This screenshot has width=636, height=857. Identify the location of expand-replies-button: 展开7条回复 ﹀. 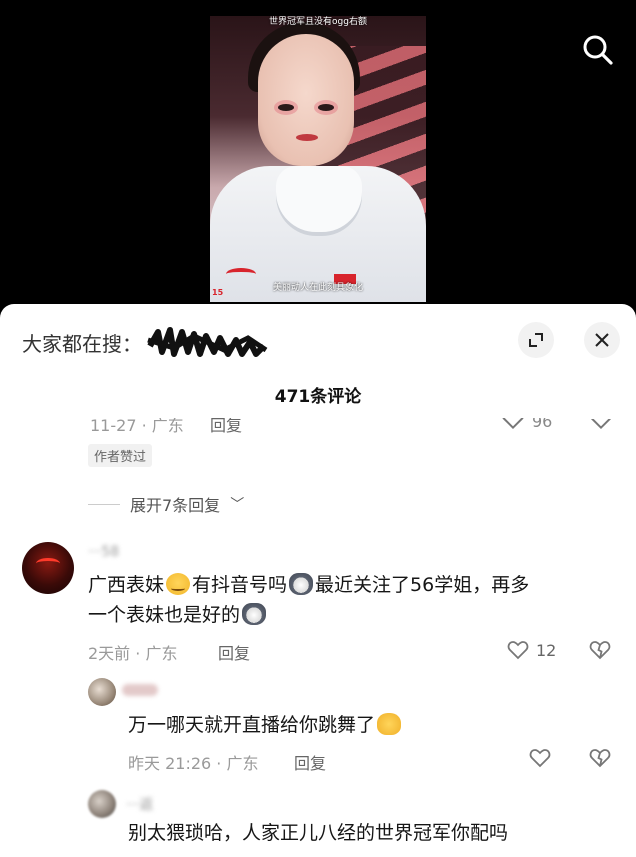
(166, 504).